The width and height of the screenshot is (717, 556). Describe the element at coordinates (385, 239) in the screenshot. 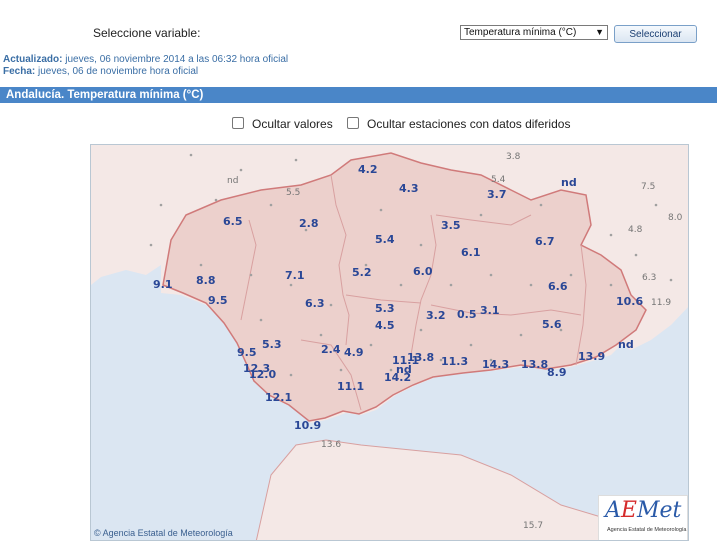

I see `station-value: 5.4` at that location.